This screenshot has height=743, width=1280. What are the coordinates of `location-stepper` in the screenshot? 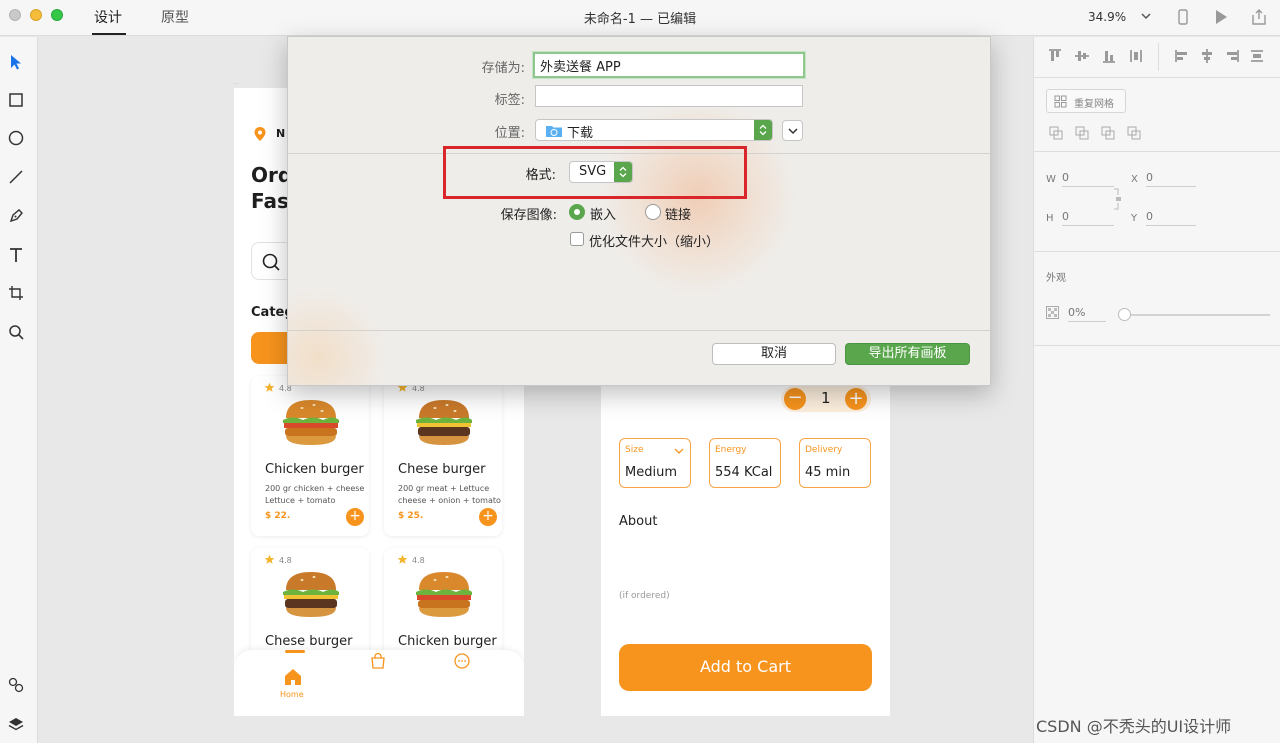 It's located at (763, 130).